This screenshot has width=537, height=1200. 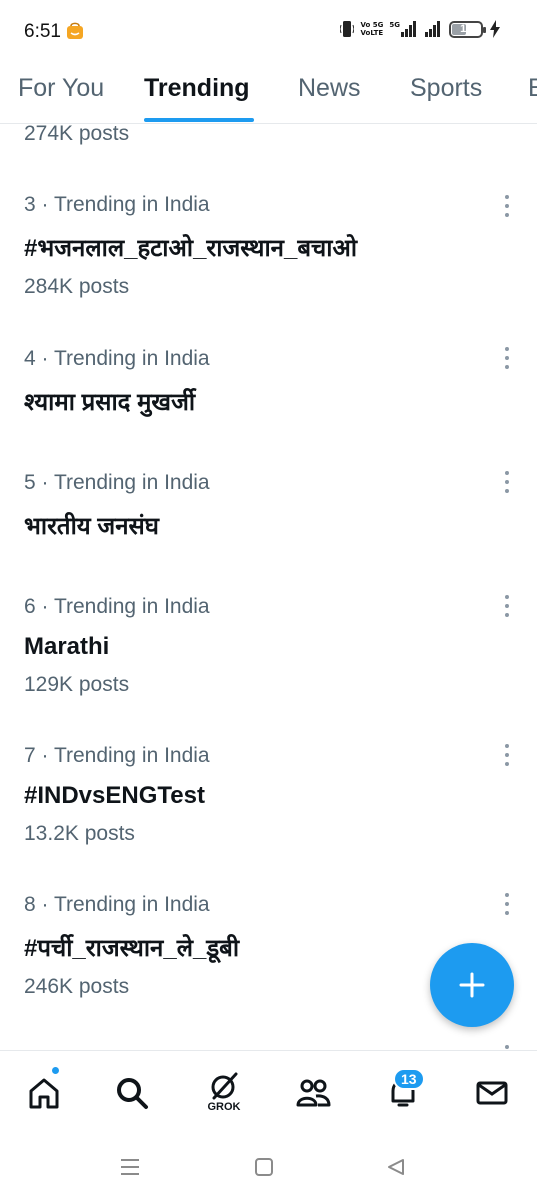 I want to click on system-home-button, so click(x=264, y=1167).